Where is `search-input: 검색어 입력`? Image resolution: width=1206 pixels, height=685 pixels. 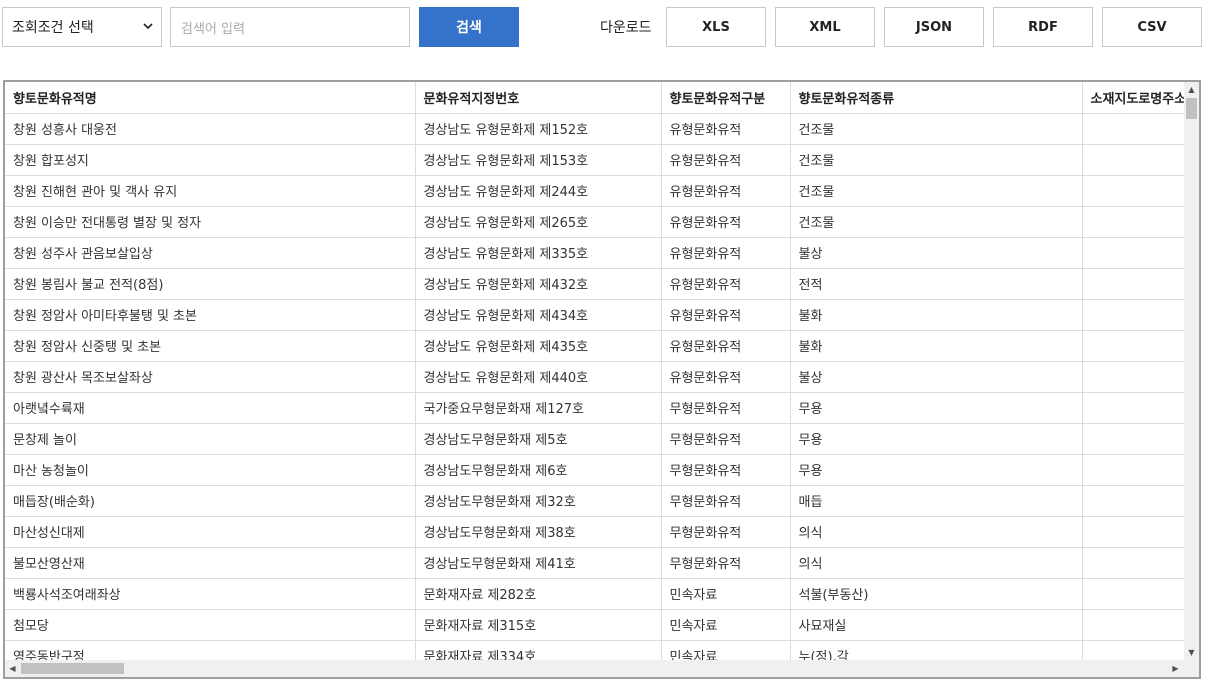 search-input: 검색어 입력 is located at coordinates (290, 27).